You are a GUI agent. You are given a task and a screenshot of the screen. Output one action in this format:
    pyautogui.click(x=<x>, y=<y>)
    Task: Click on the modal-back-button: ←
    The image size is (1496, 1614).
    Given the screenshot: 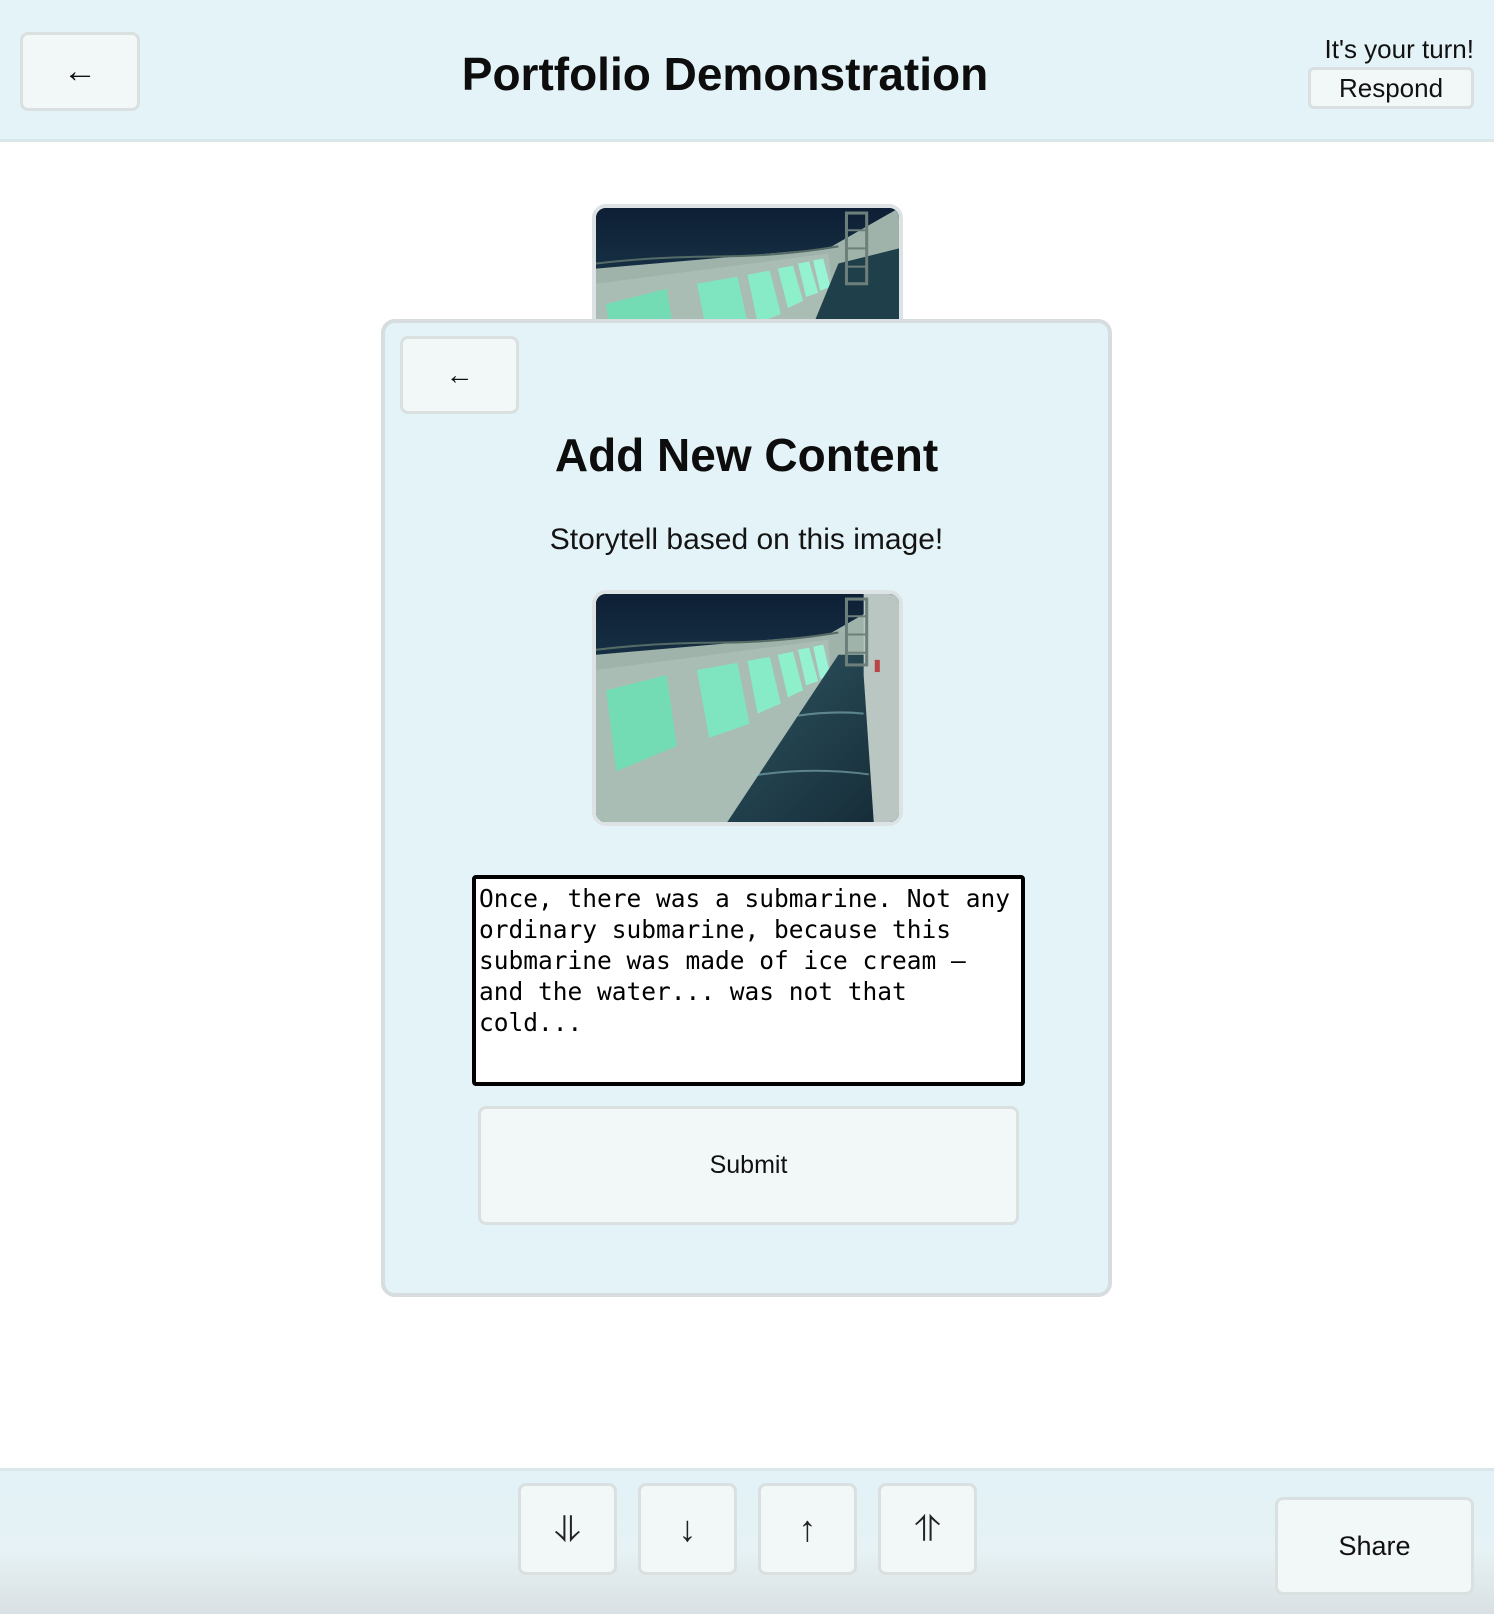 What is the action you would take?
    pyautogui.click(x=459, y=375)
    